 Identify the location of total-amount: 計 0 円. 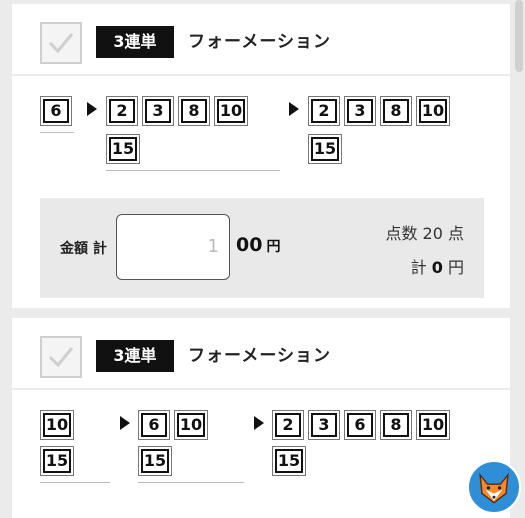
(437, 266).